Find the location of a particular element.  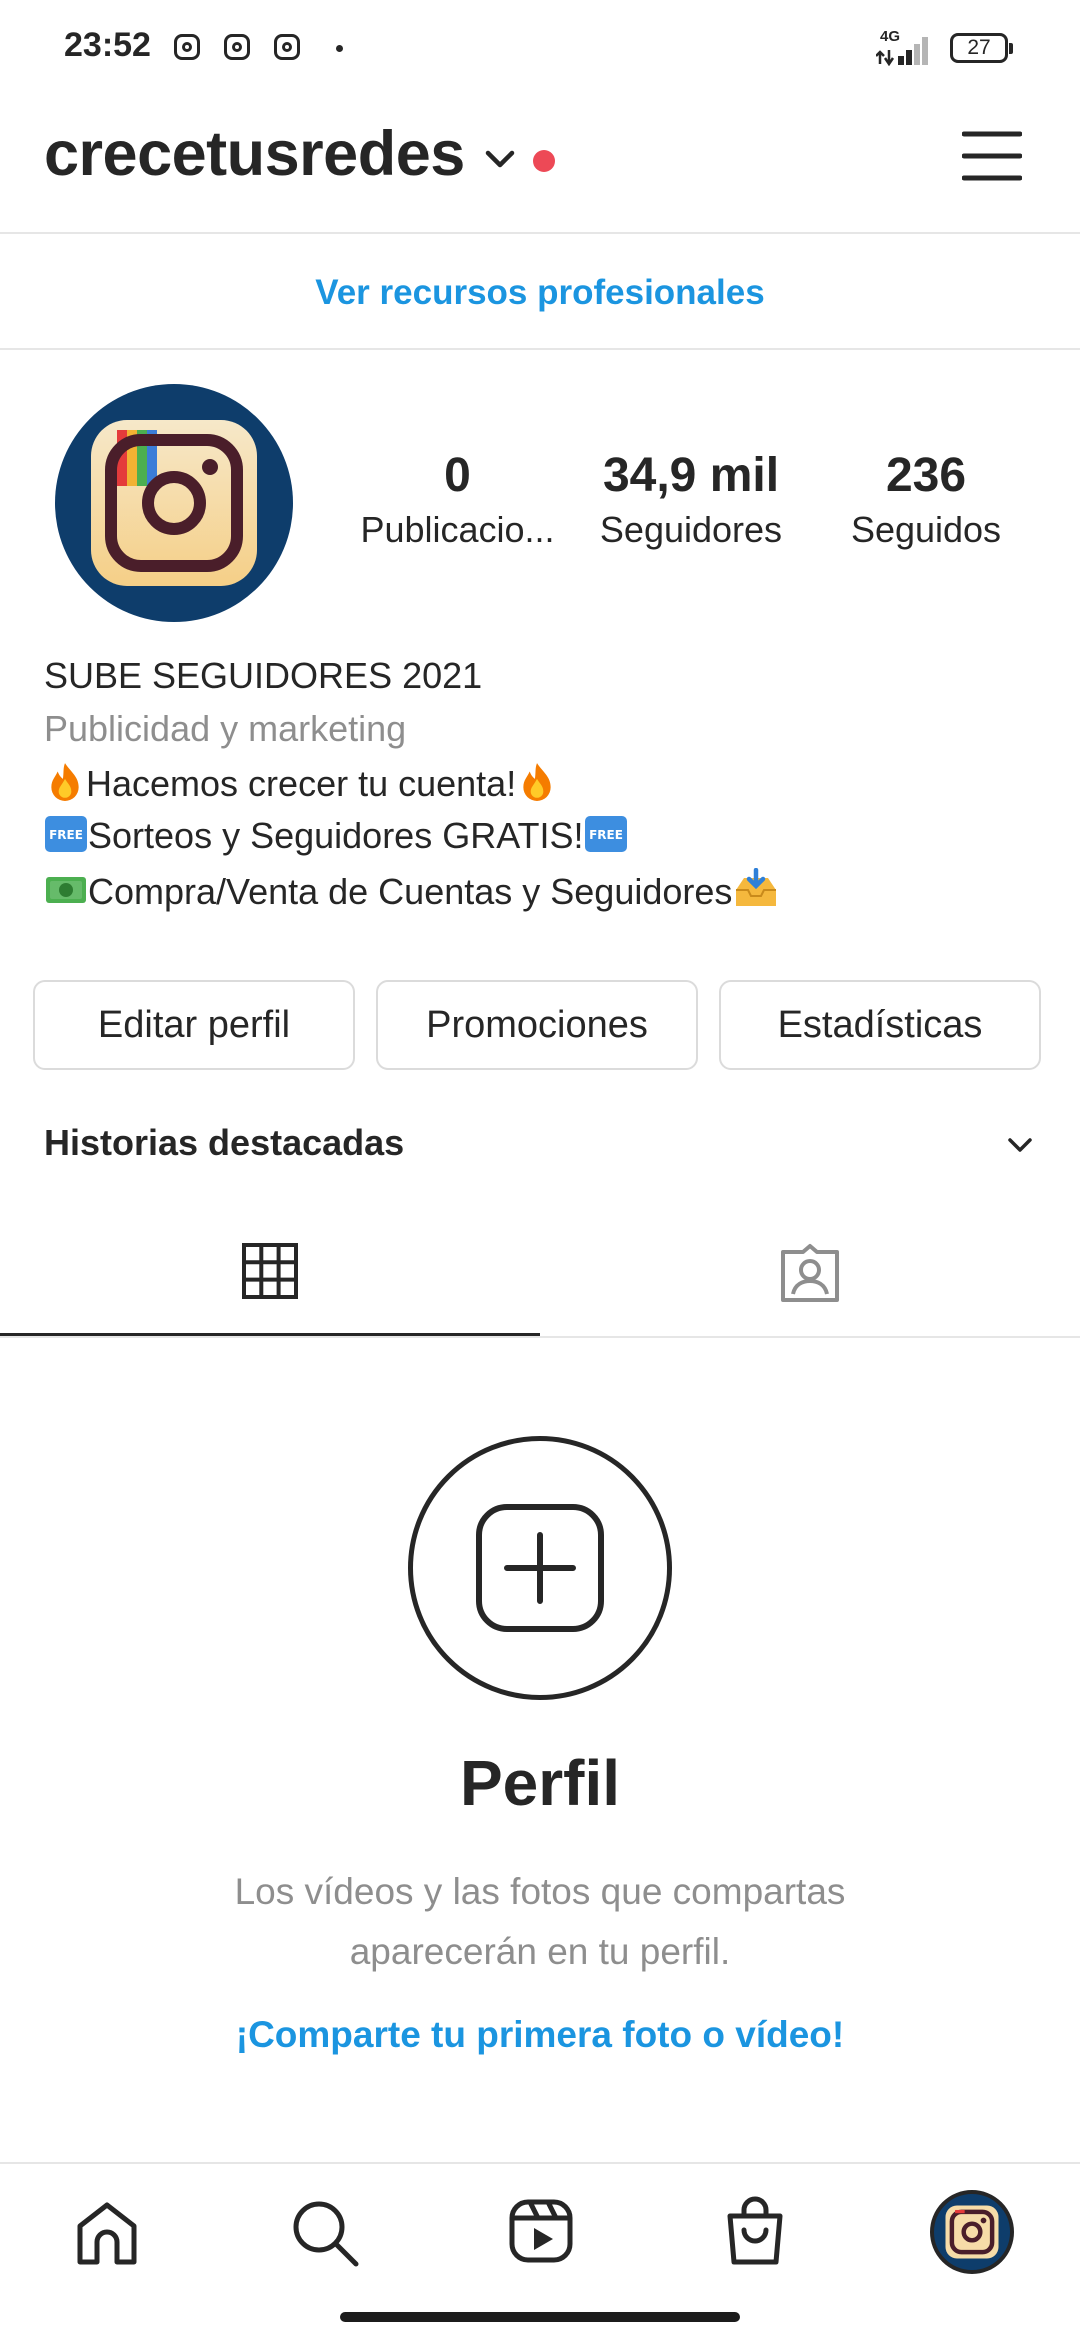

story-highlights-title: Historias destacadas is located at coordinates (224, 1143).